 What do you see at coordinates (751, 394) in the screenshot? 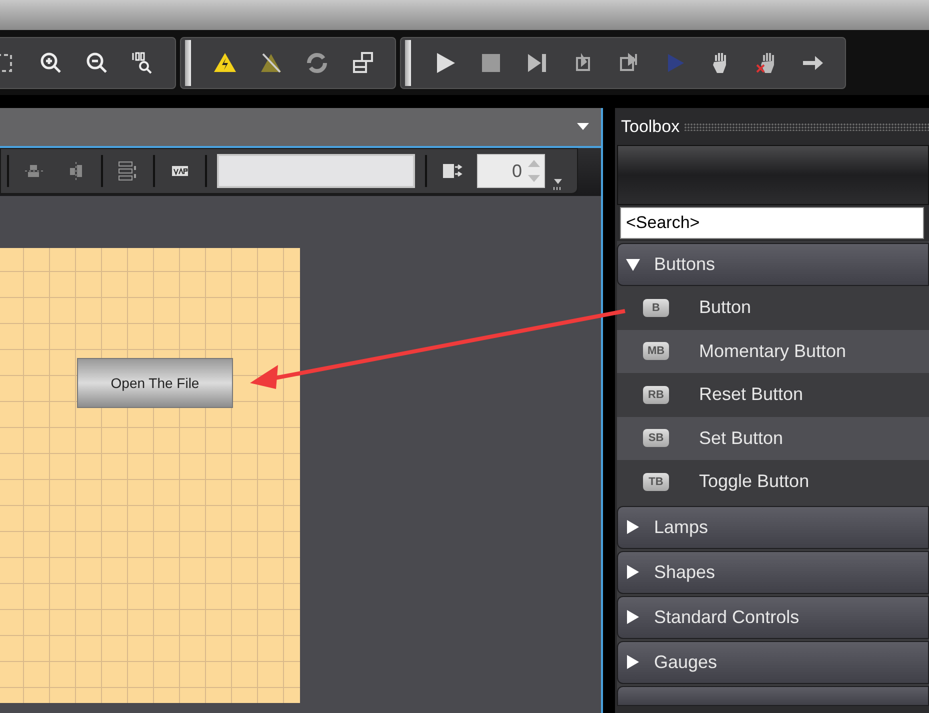
I see `item-label: Reset Button` at bounding box center [751, 394].